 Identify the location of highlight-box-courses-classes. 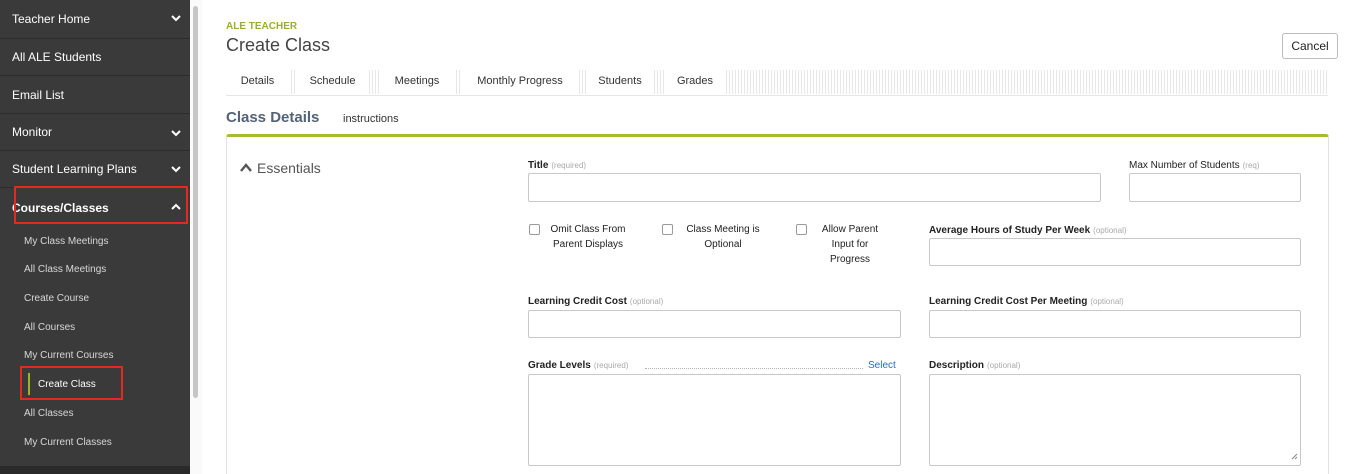
(101, 205).